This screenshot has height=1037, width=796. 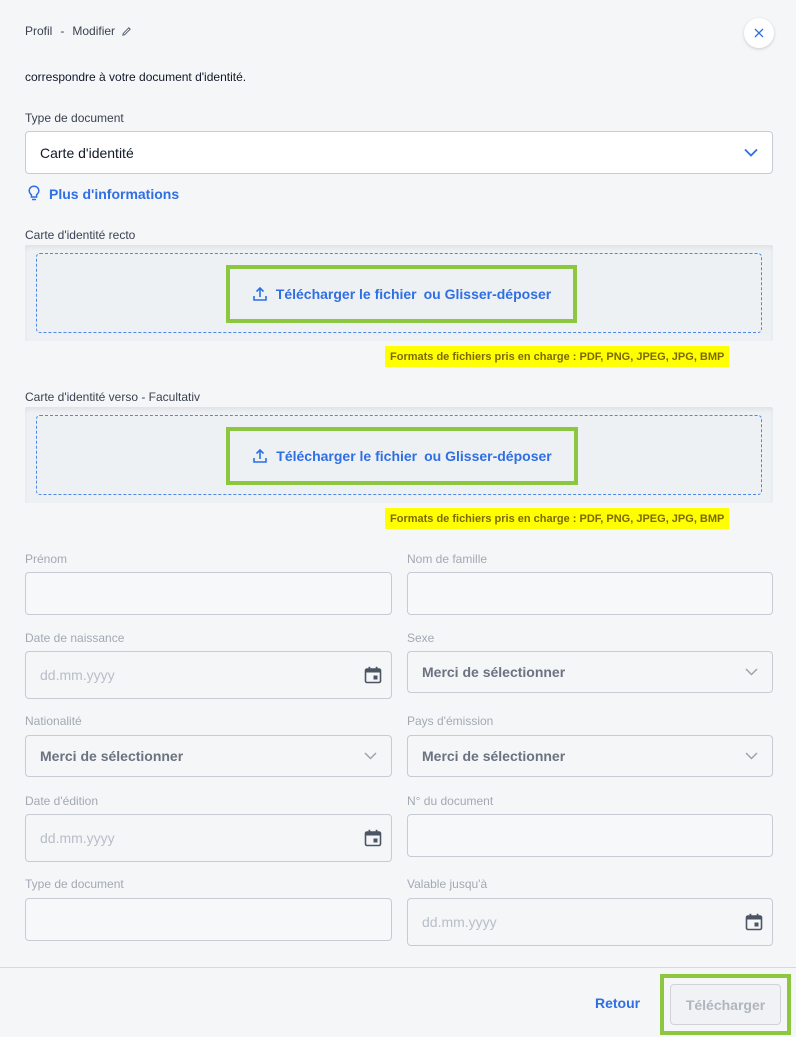 I want to click on issuing-country-select: Merci de sélectionner, so click(x=590, y=756).